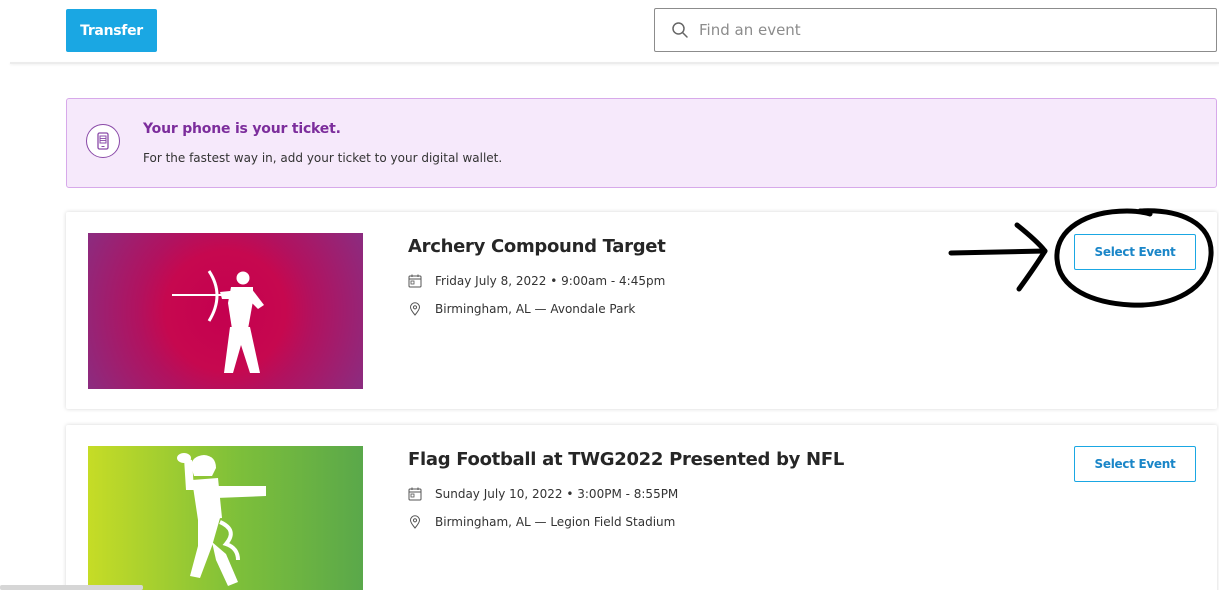 Image resolution: width=1219 pixels, height=590 pixels. Describe the element at coordinates (71, 587) in the screenshot. I see `horizontal-scrollbar` at that location.